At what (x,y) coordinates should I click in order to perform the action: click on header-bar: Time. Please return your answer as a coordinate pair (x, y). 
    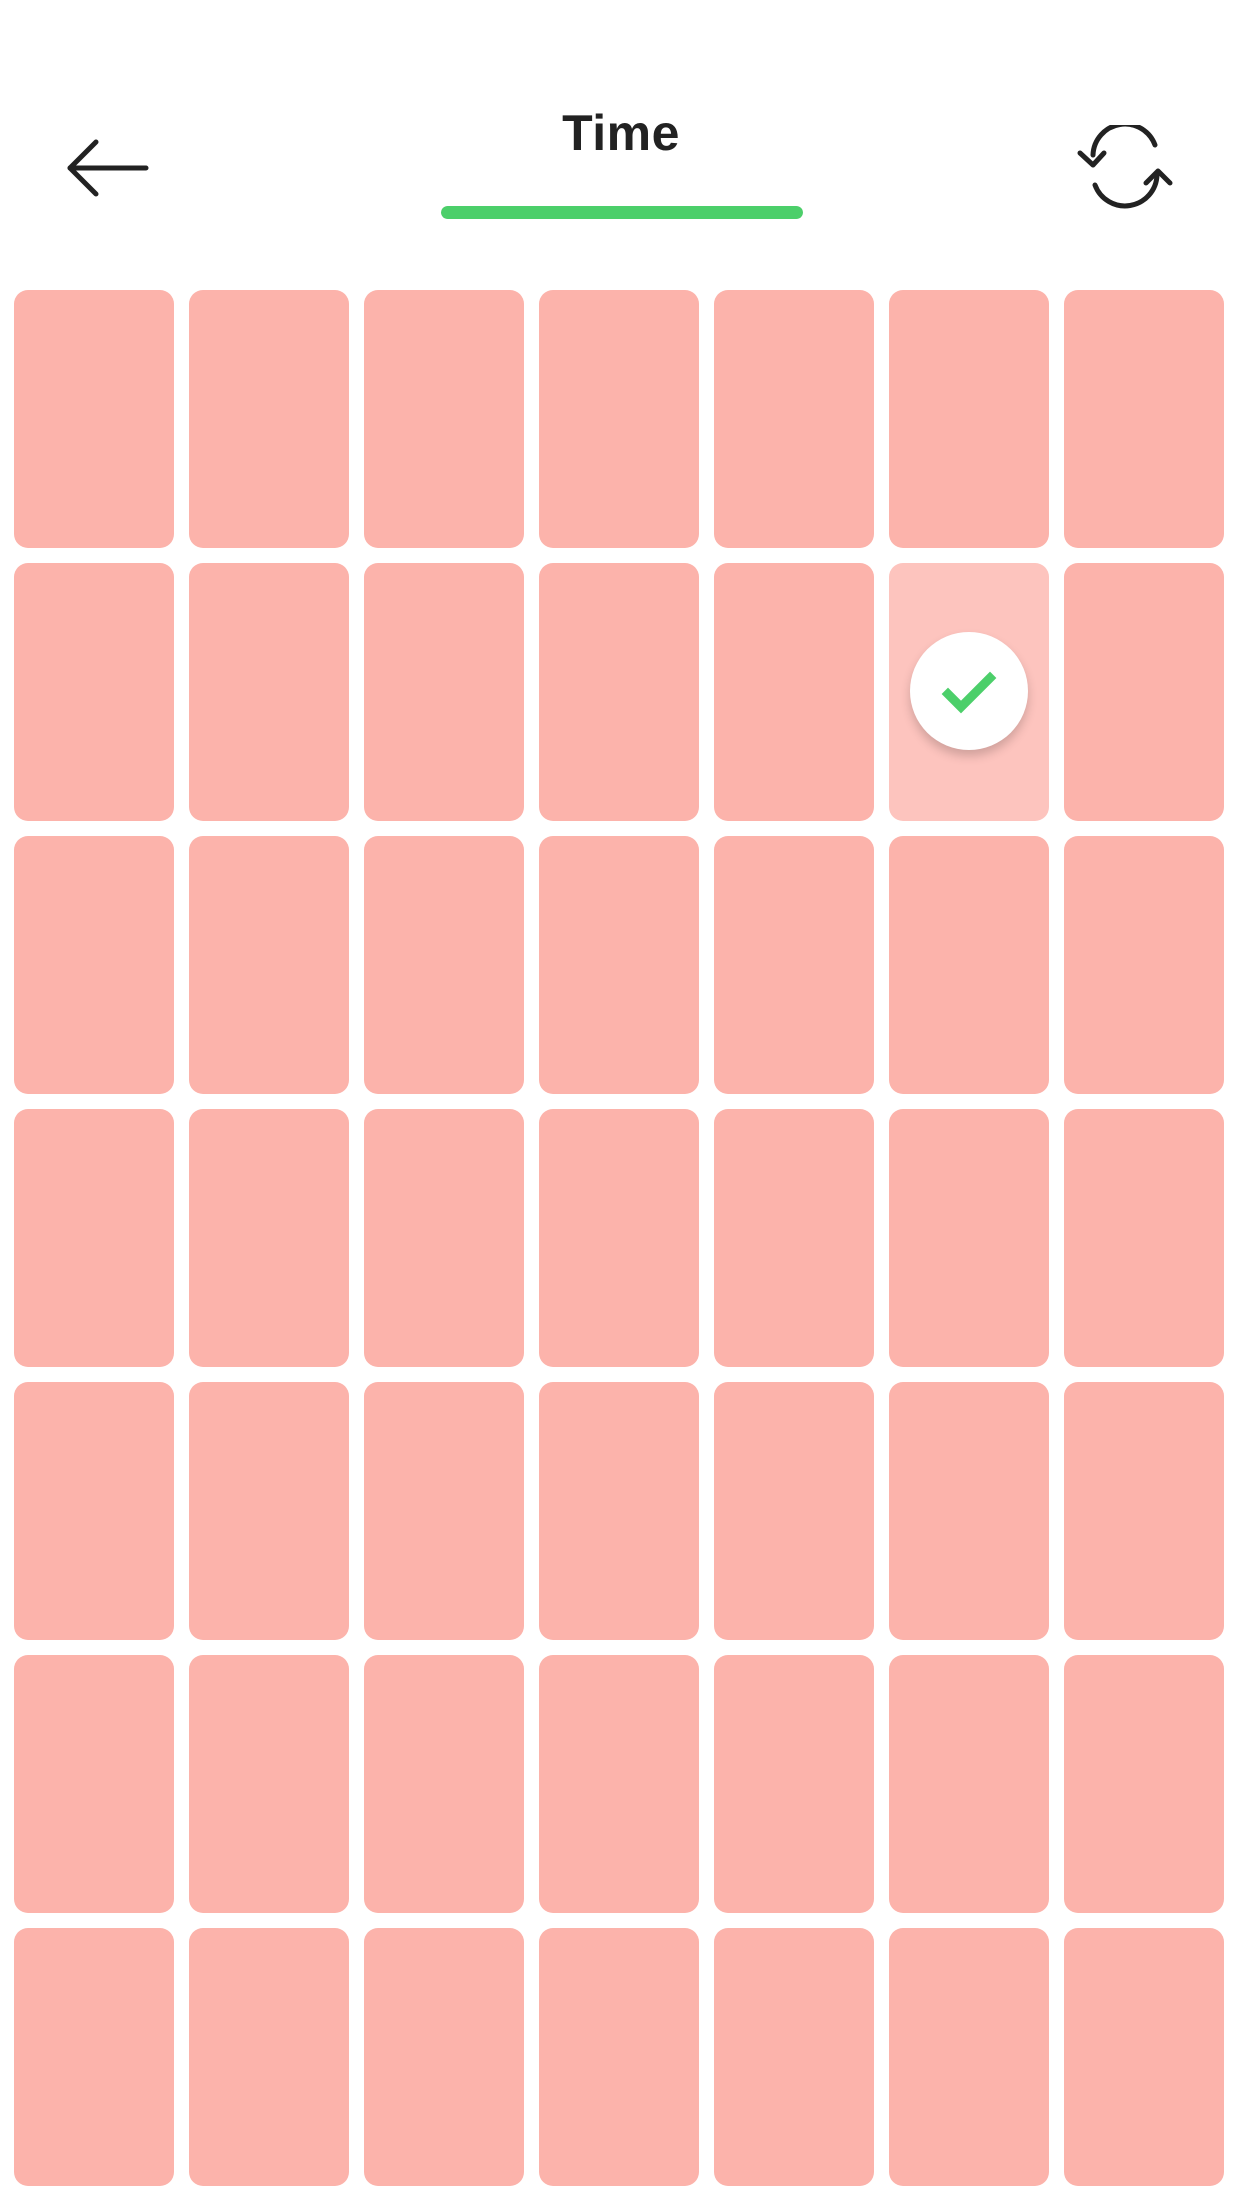
    Looking at the image, I should click on (621, 130).